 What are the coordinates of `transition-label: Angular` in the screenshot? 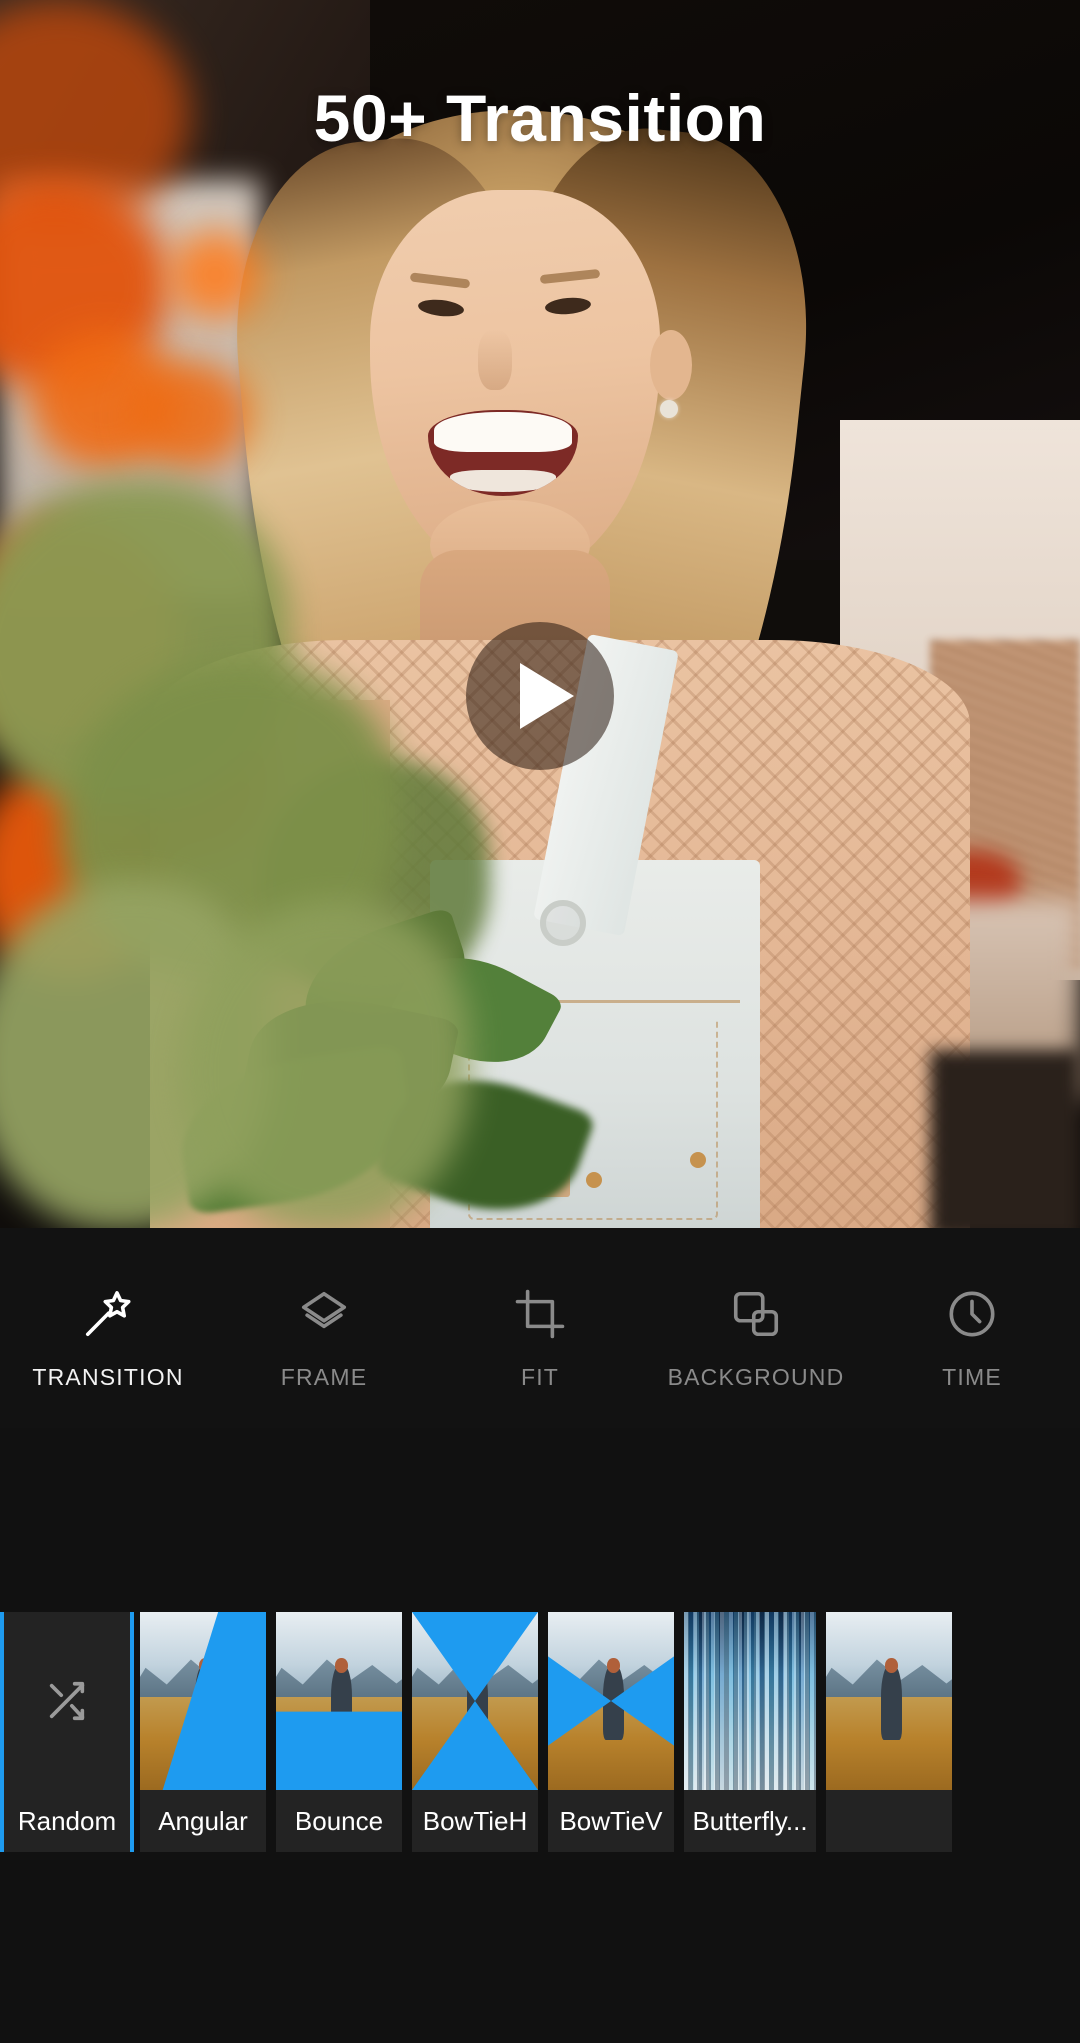 It's located at (203, 1821).